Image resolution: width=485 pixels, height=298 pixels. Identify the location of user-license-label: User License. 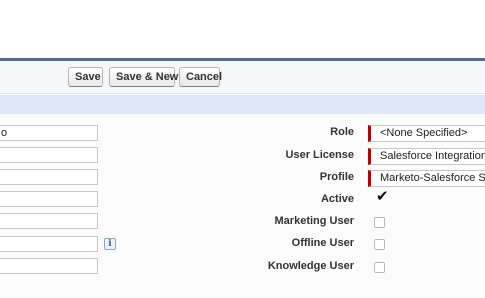
(319, 155).